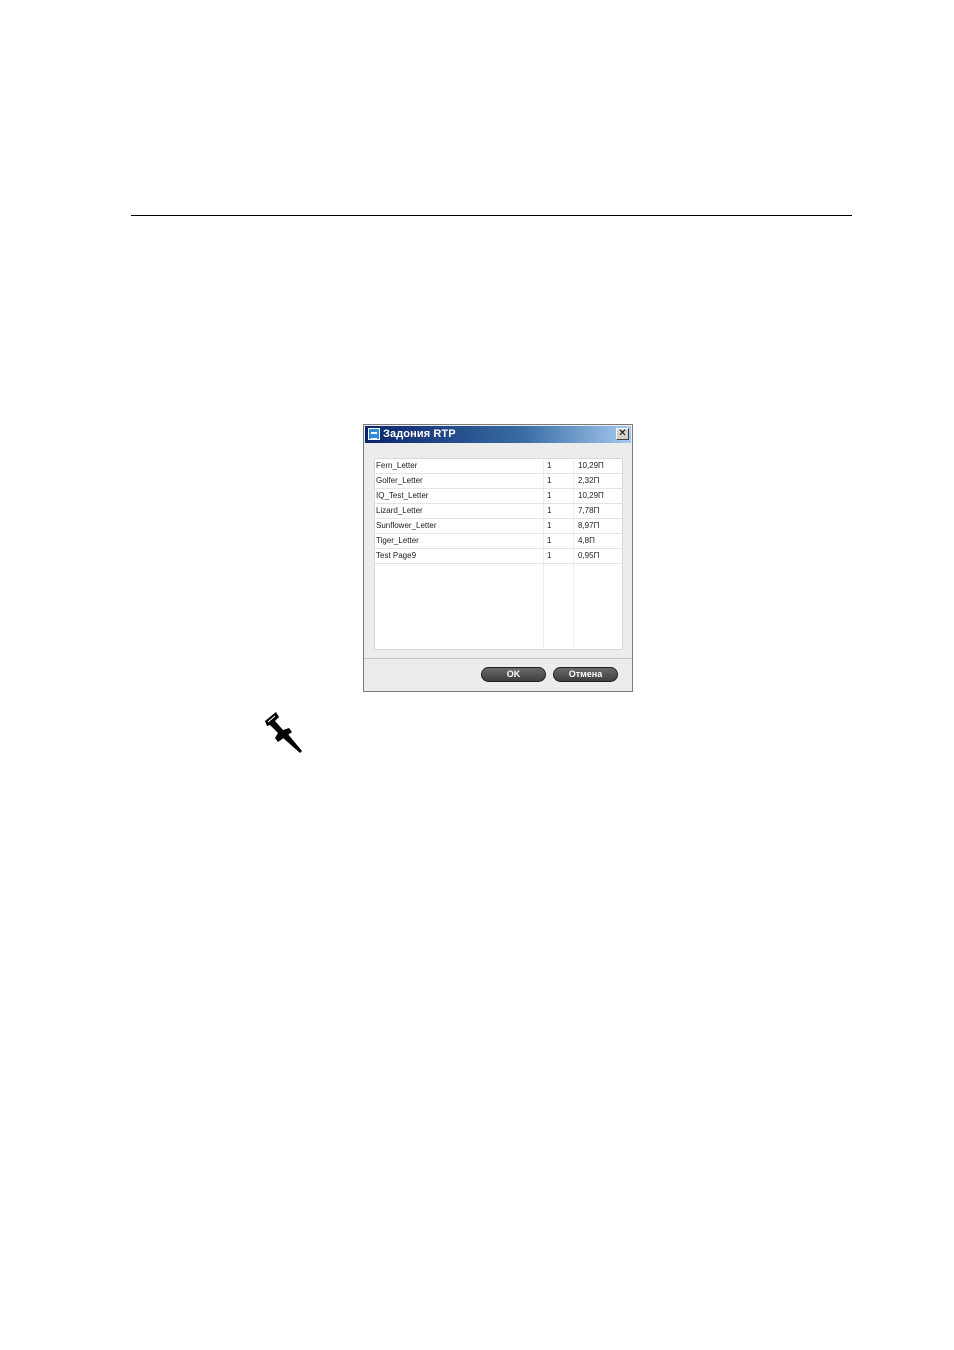  What do you see at coordinates (498, 434) in the screenshot?
I see `dialog-titlebar: Задония RTP ✕` at bounding box center [498, 434].